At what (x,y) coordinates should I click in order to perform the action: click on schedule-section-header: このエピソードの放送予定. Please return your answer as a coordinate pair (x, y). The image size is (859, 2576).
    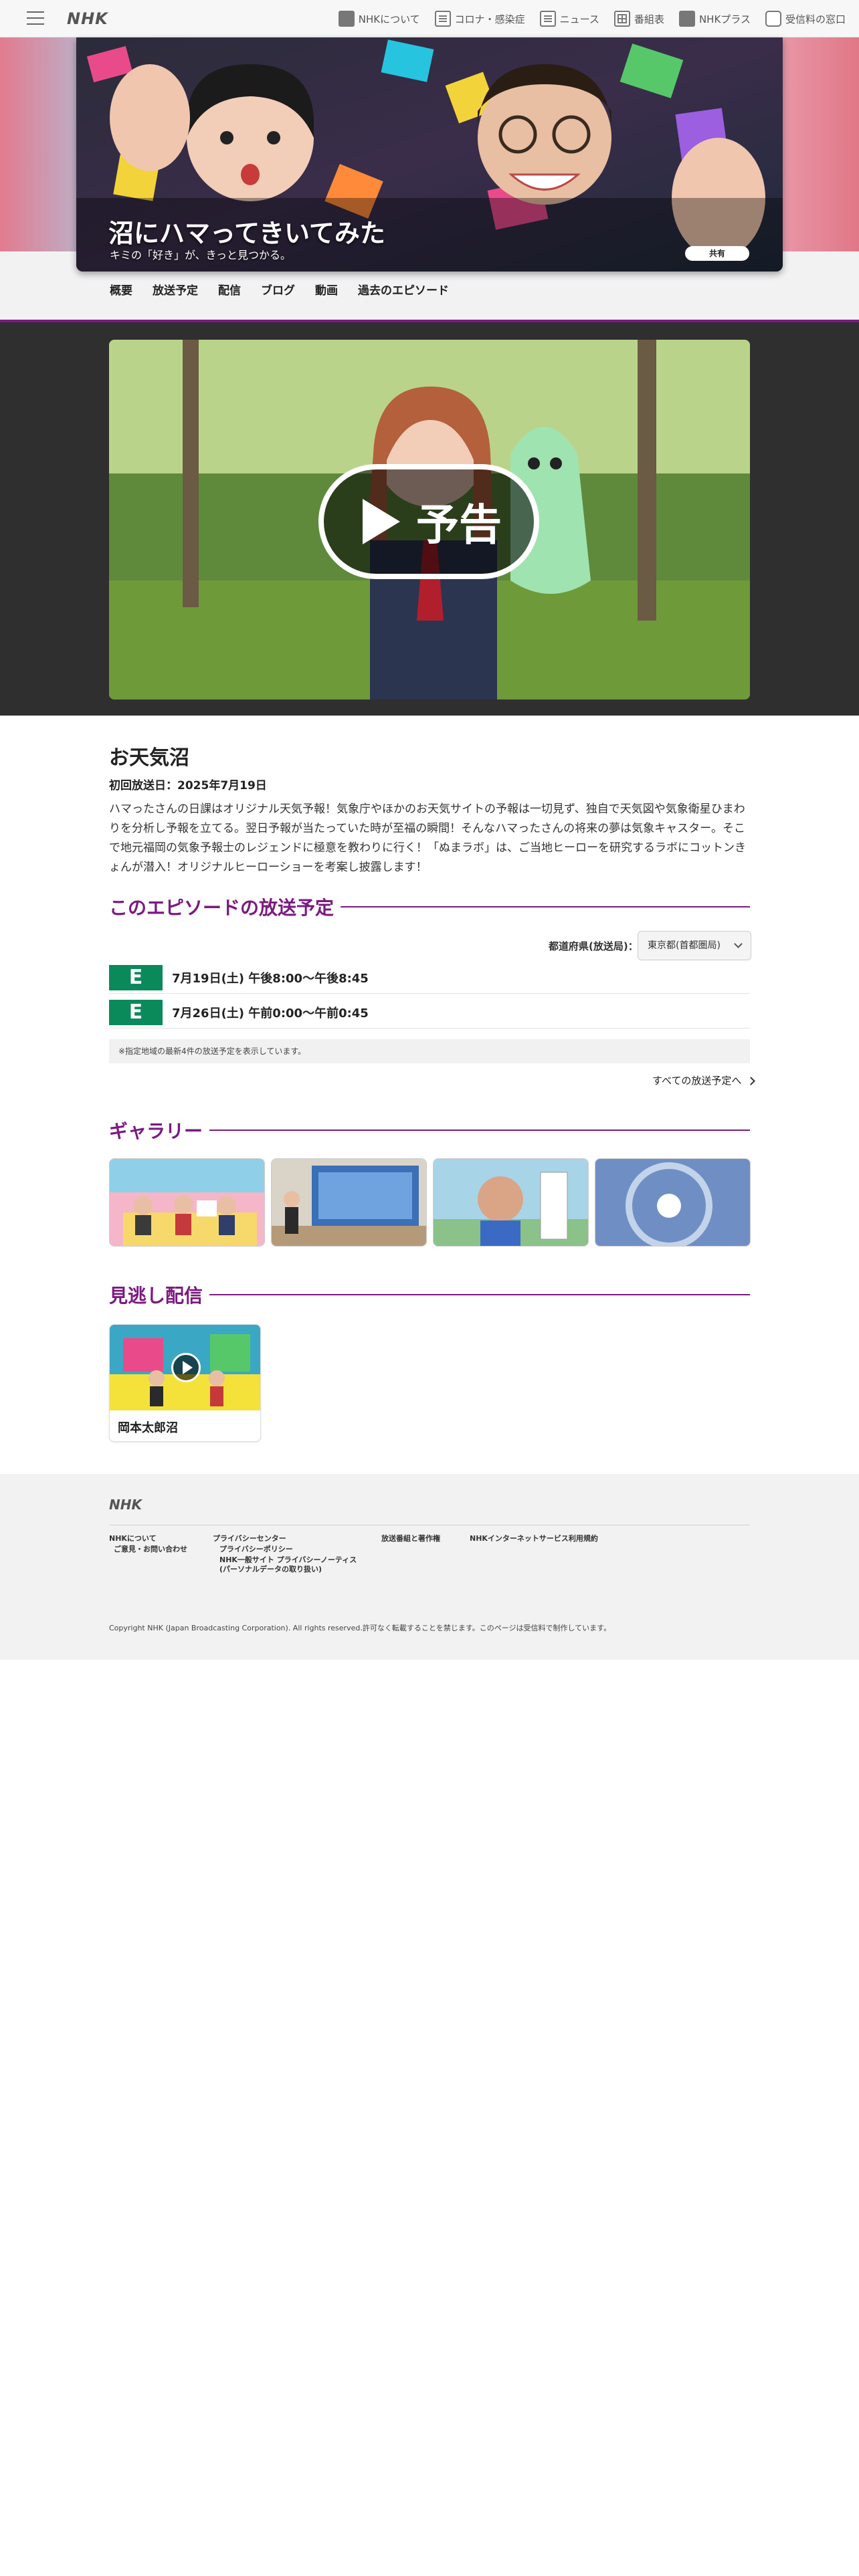
    Looking at the image, I should click on (429, 906).